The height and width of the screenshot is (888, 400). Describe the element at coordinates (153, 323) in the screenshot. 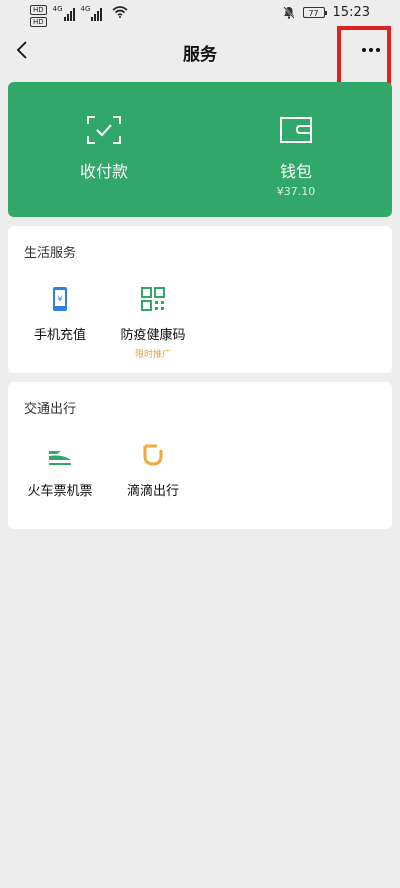

I see `health-code-button: 防疫健康码 限时推广` at that location.